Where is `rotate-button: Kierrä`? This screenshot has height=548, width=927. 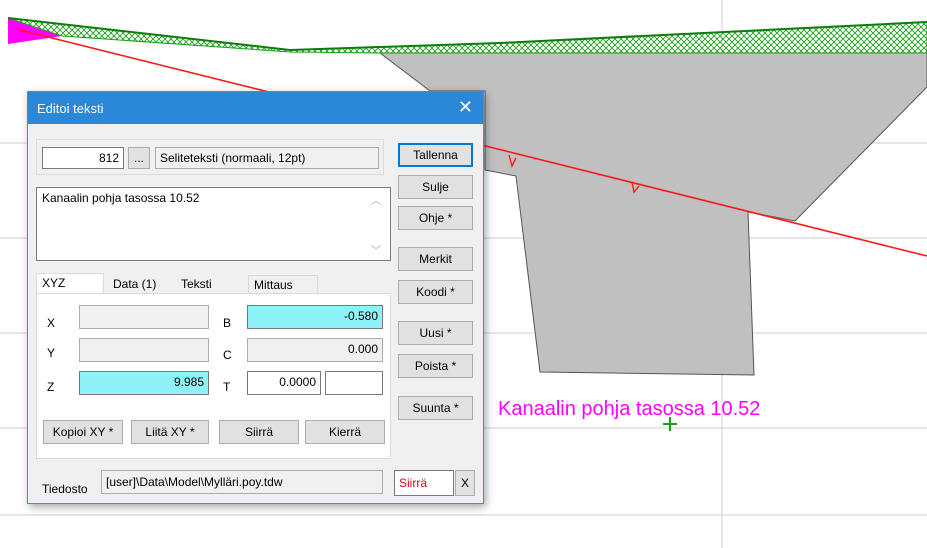 rotate-button: Kierrä is located at coordinates (345, 432).